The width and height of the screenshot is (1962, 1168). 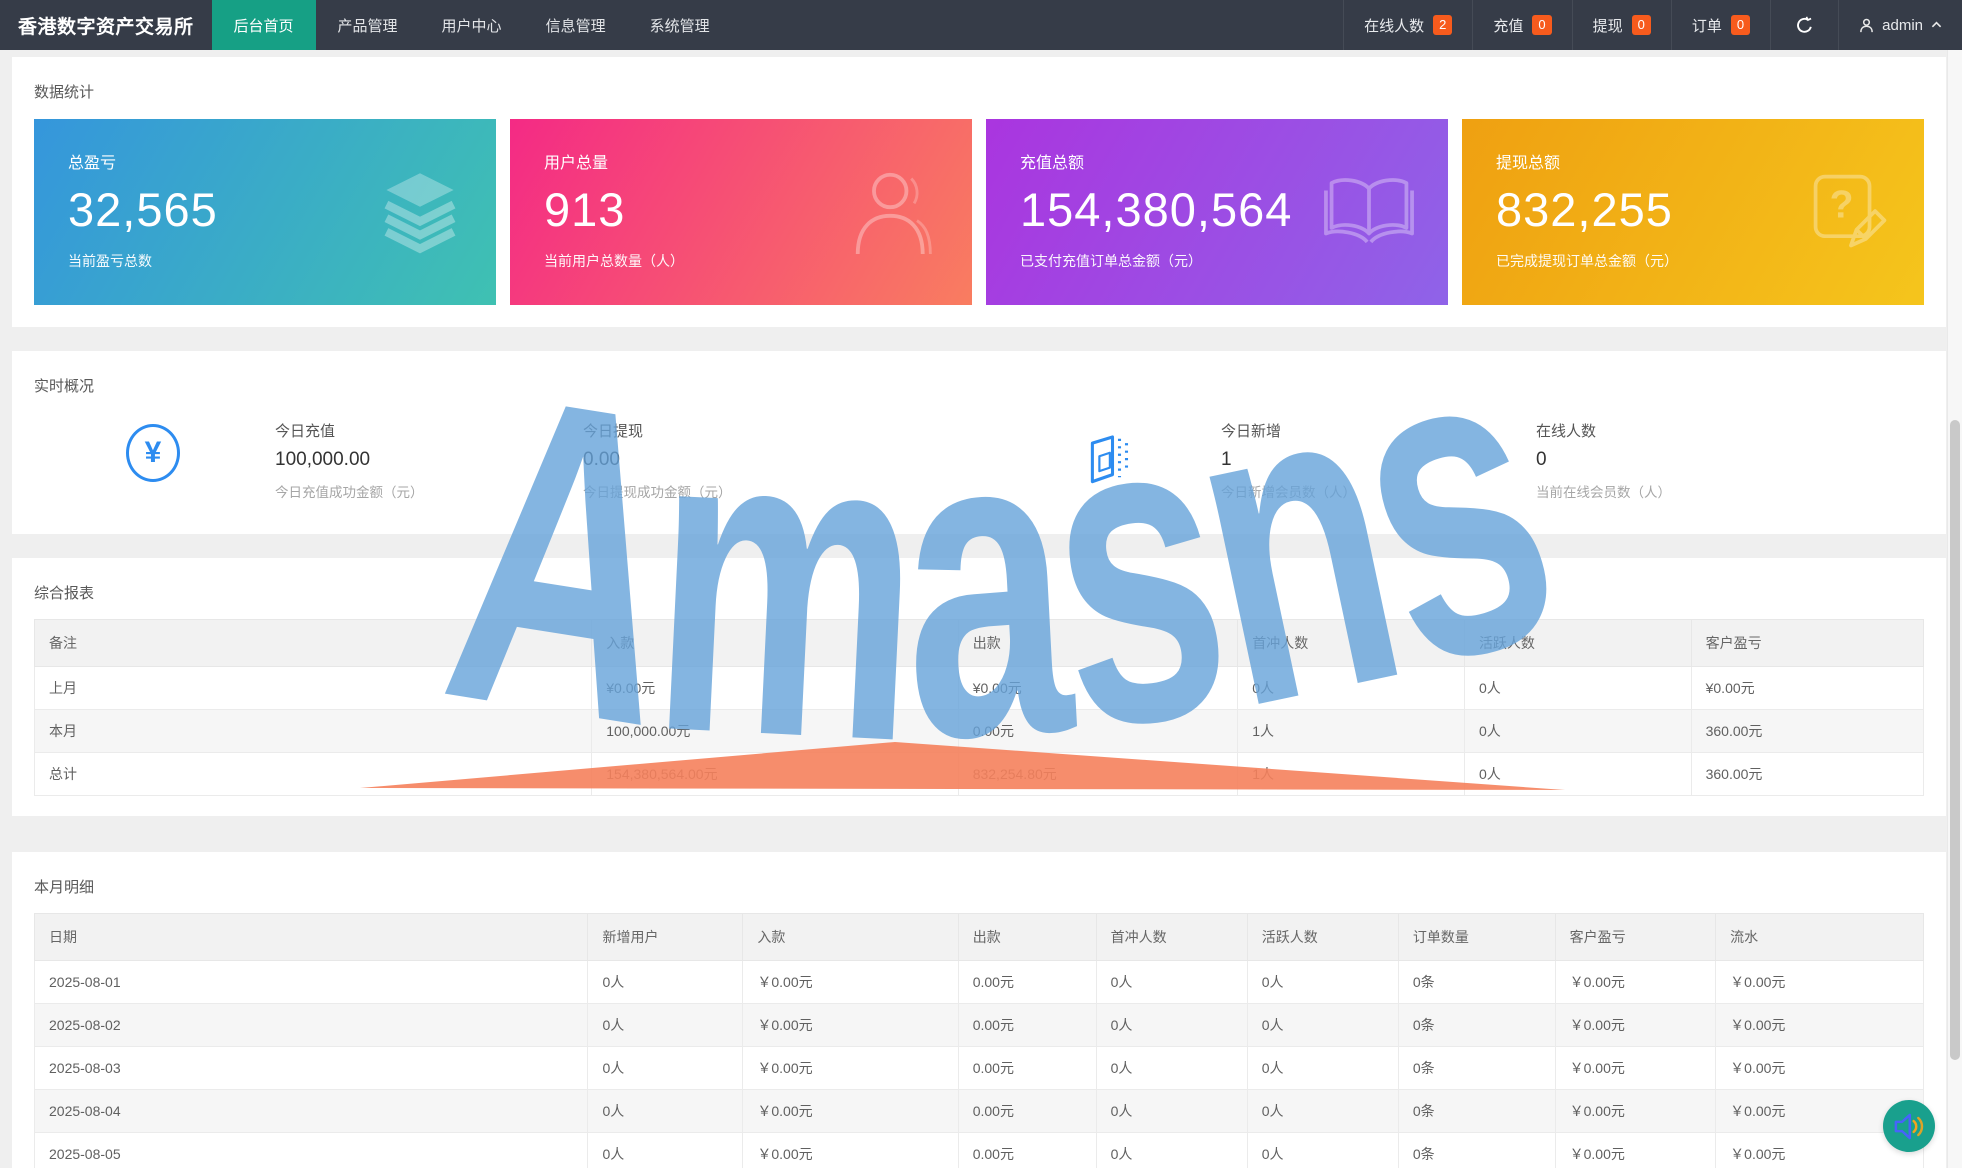 What do you see at coordinates (106, 27) in the screenshot?
I see `brand-title: 香港数字资产交易所` at bounding box center [106, 27].